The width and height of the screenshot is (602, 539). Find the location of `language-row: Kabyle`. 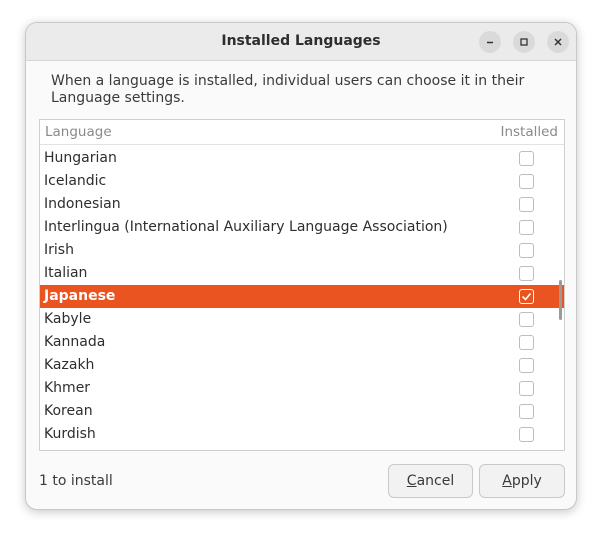

language-row: Kabyle is located at coordinates (302, 319).